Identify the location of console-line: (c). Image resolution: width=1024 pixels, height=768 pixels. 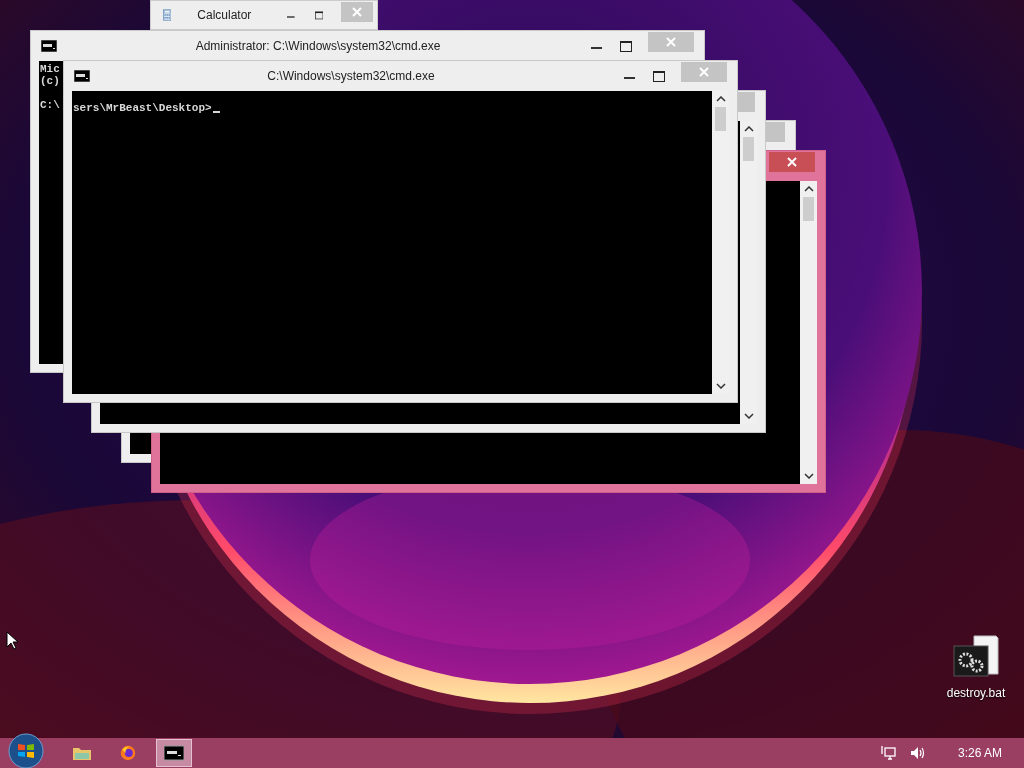
(50, 81).